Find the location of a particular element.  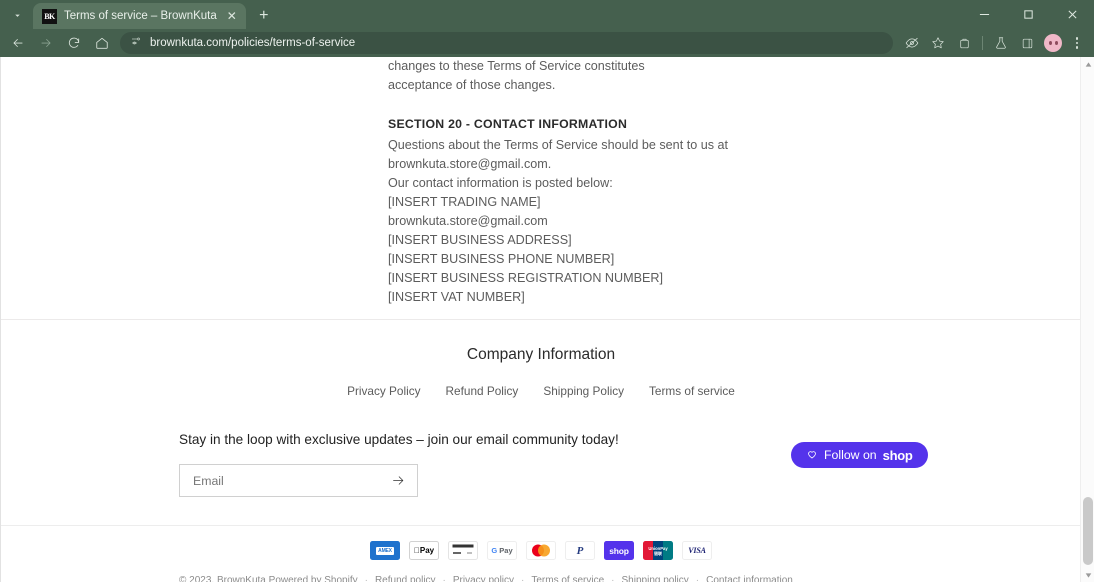

powered-by-shopify-link: Powered by Shopify is located at coordinates (313, 578).